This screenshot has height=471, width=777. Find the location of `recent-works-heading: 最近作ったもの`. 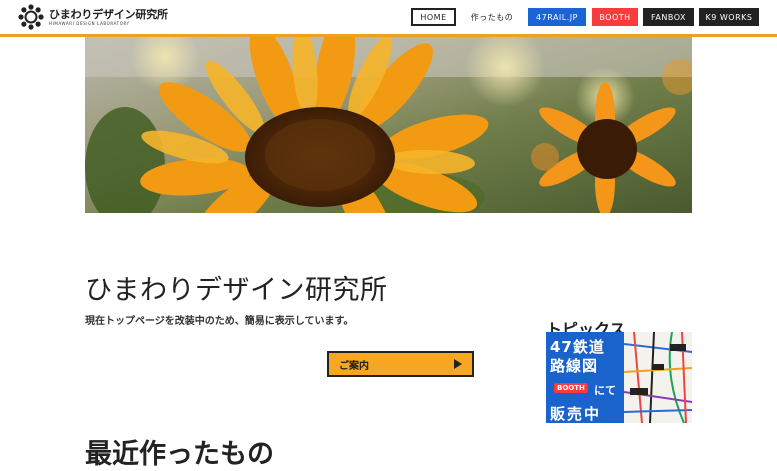

recent-works-heading: 最近作ったもの is located at coordinates (179, 455).